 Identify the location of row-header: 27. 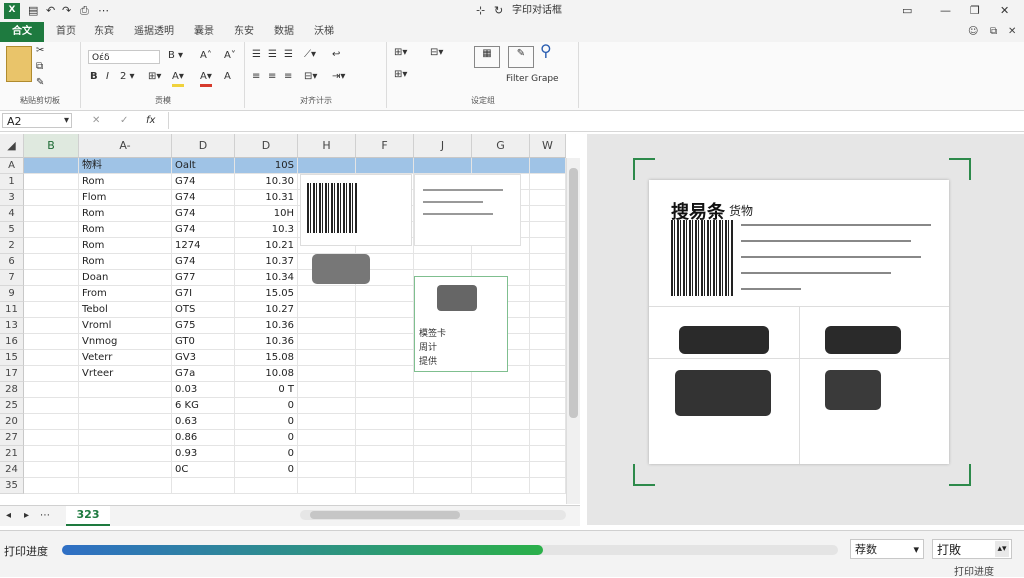
(12, 438).